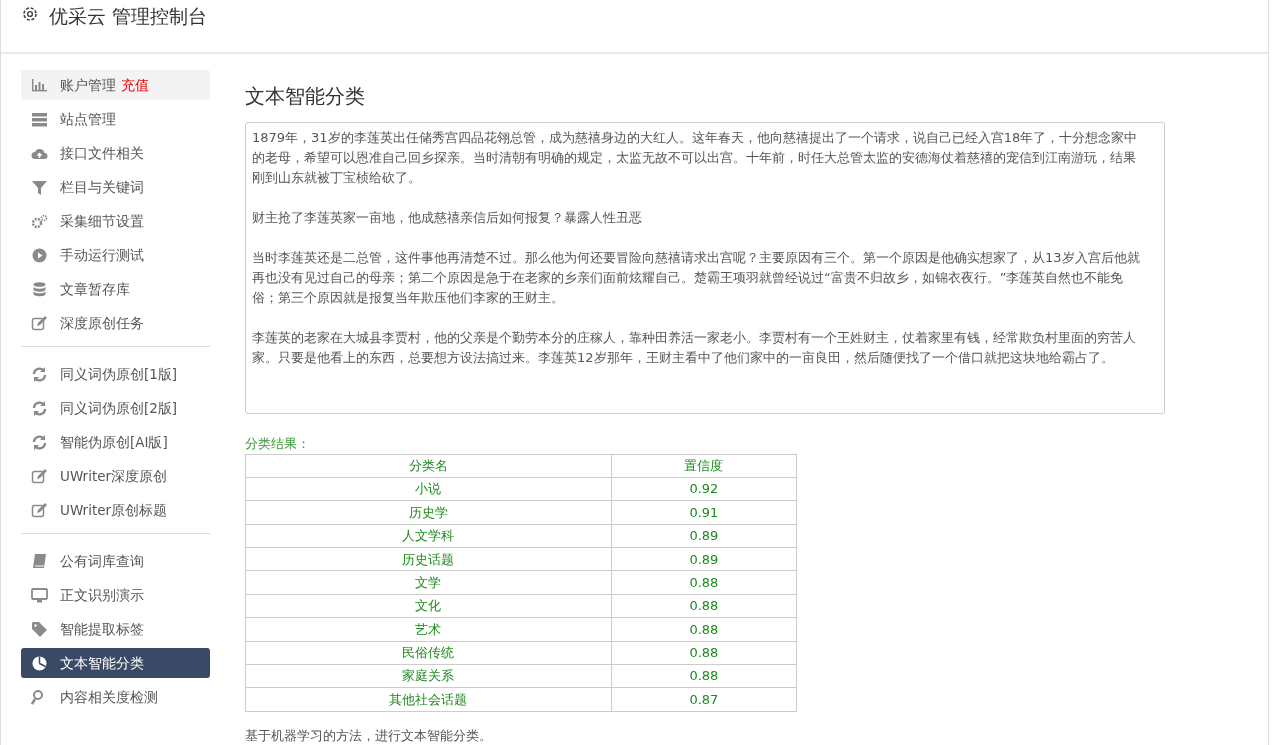 The height and width of the screenshot is (745, 1280). I want to click on table-cell: 家庭关系, so click(428, 676).